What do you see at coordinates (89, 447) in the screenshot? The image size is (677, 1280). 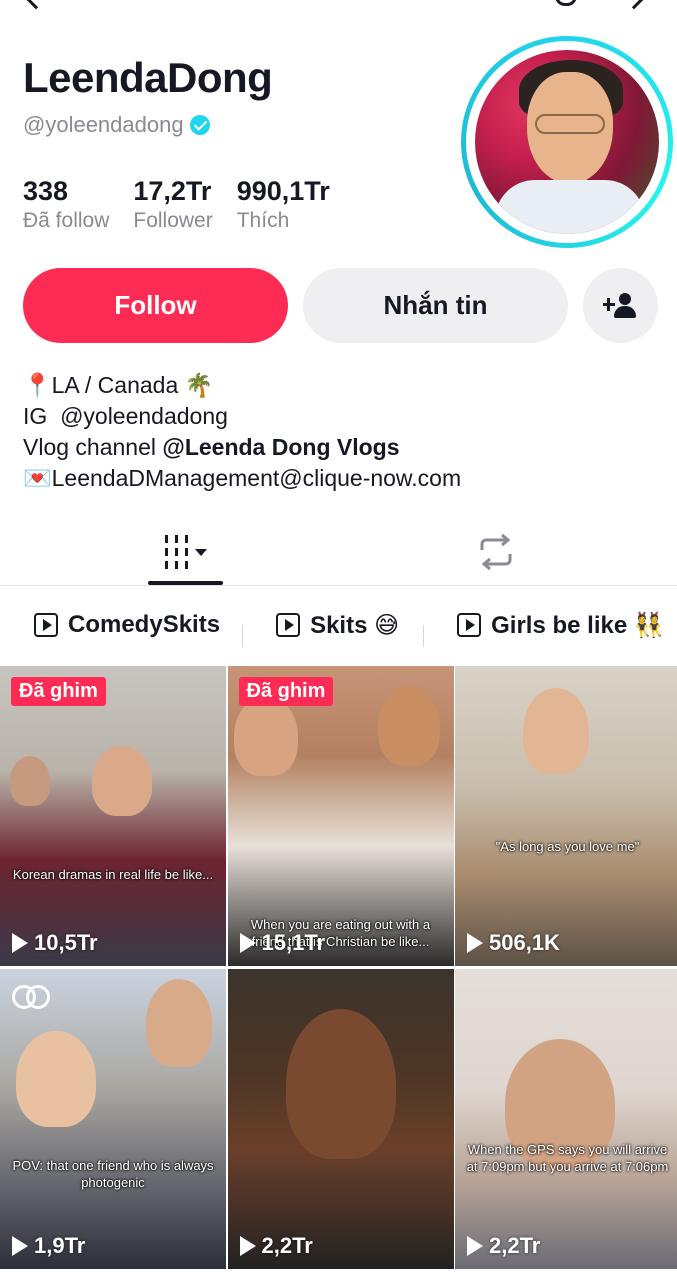 I see `bio-vlog-prefix: Vlog channel` at bounding box center [89, 447].